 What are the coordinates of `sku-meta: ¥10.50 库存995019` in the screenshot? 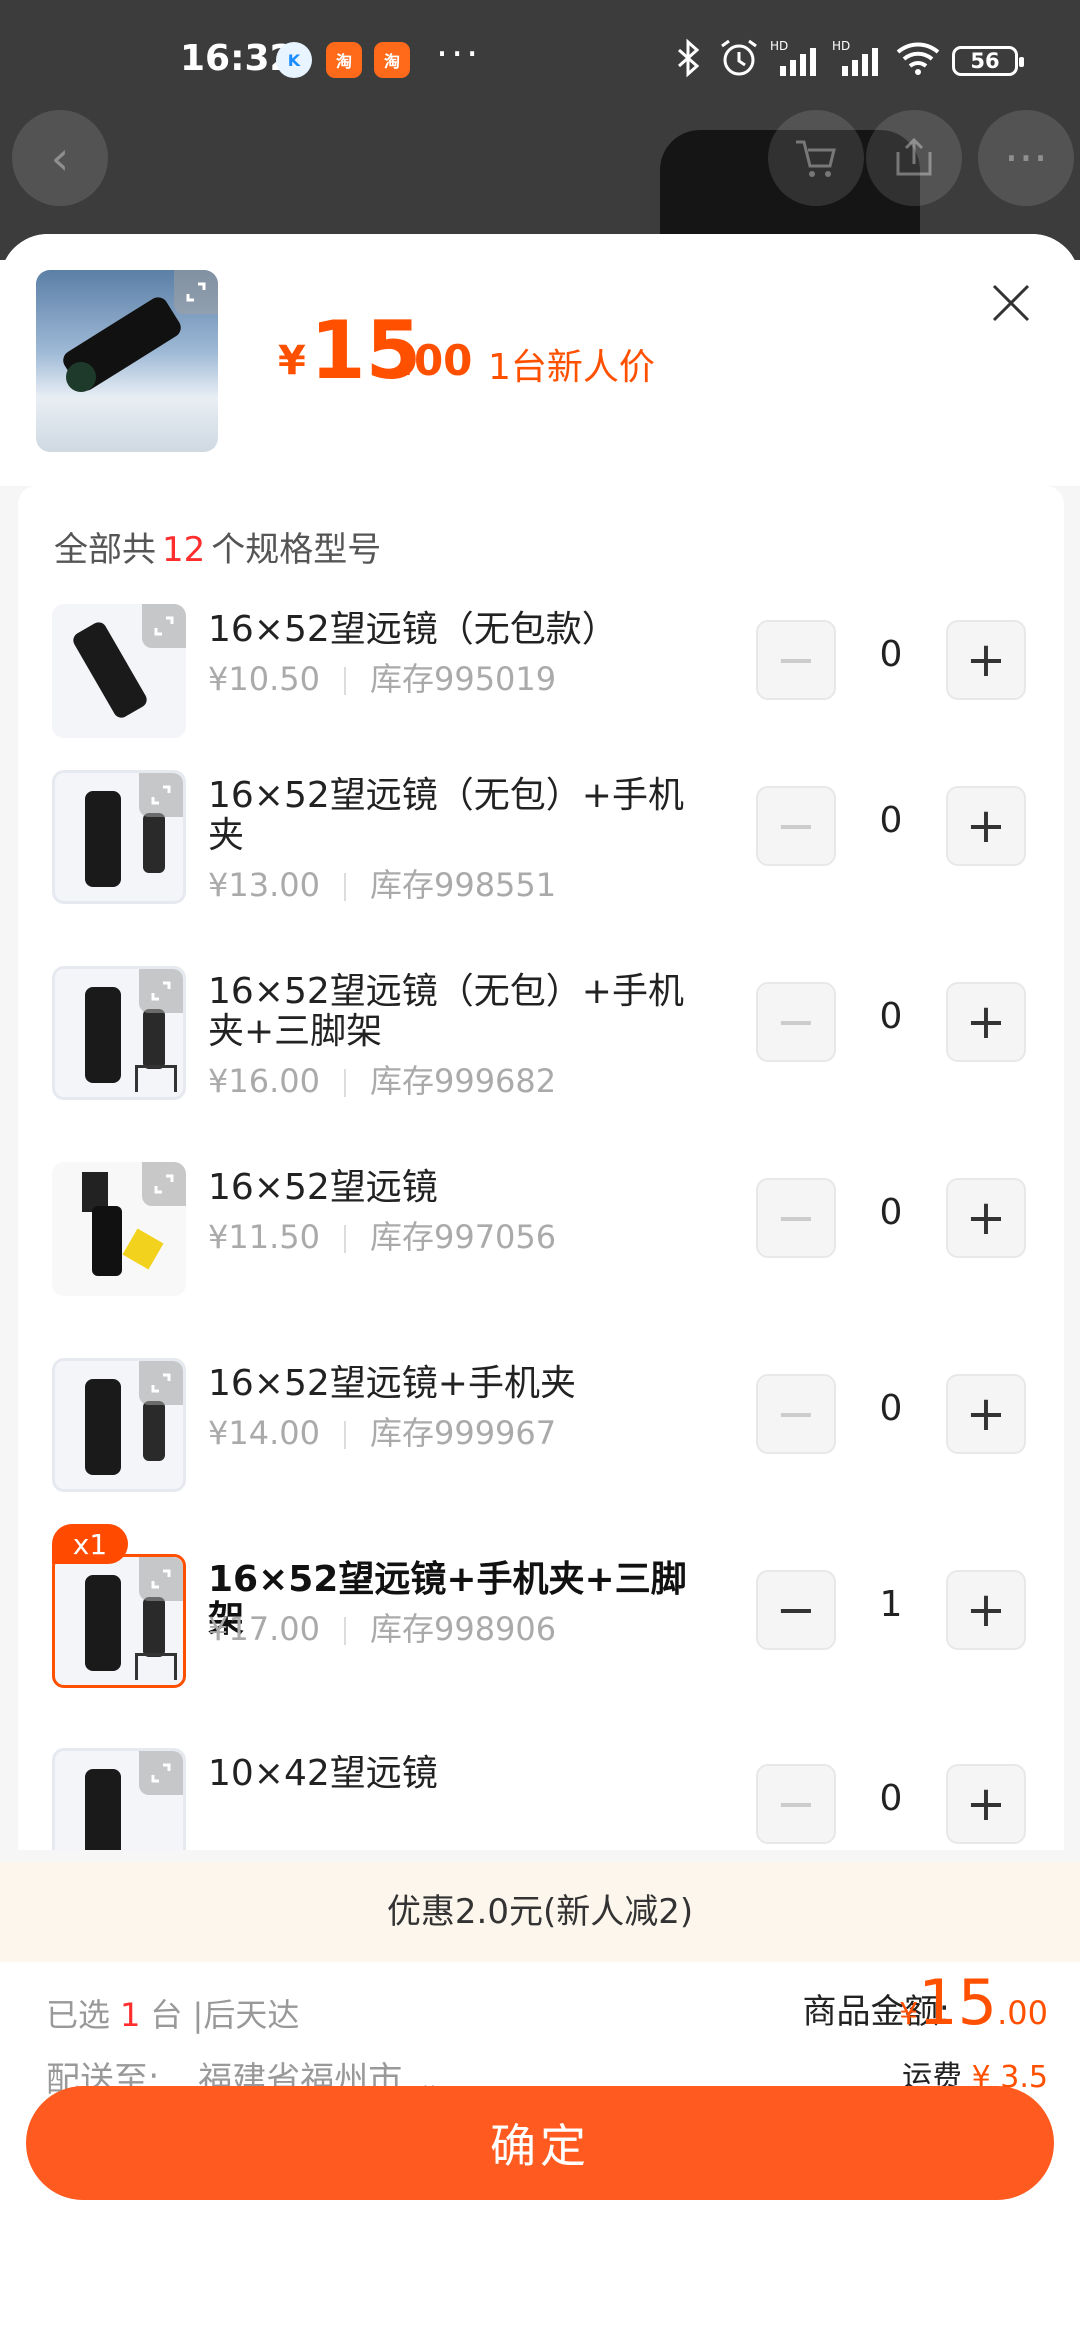 It's located at (382, 677).